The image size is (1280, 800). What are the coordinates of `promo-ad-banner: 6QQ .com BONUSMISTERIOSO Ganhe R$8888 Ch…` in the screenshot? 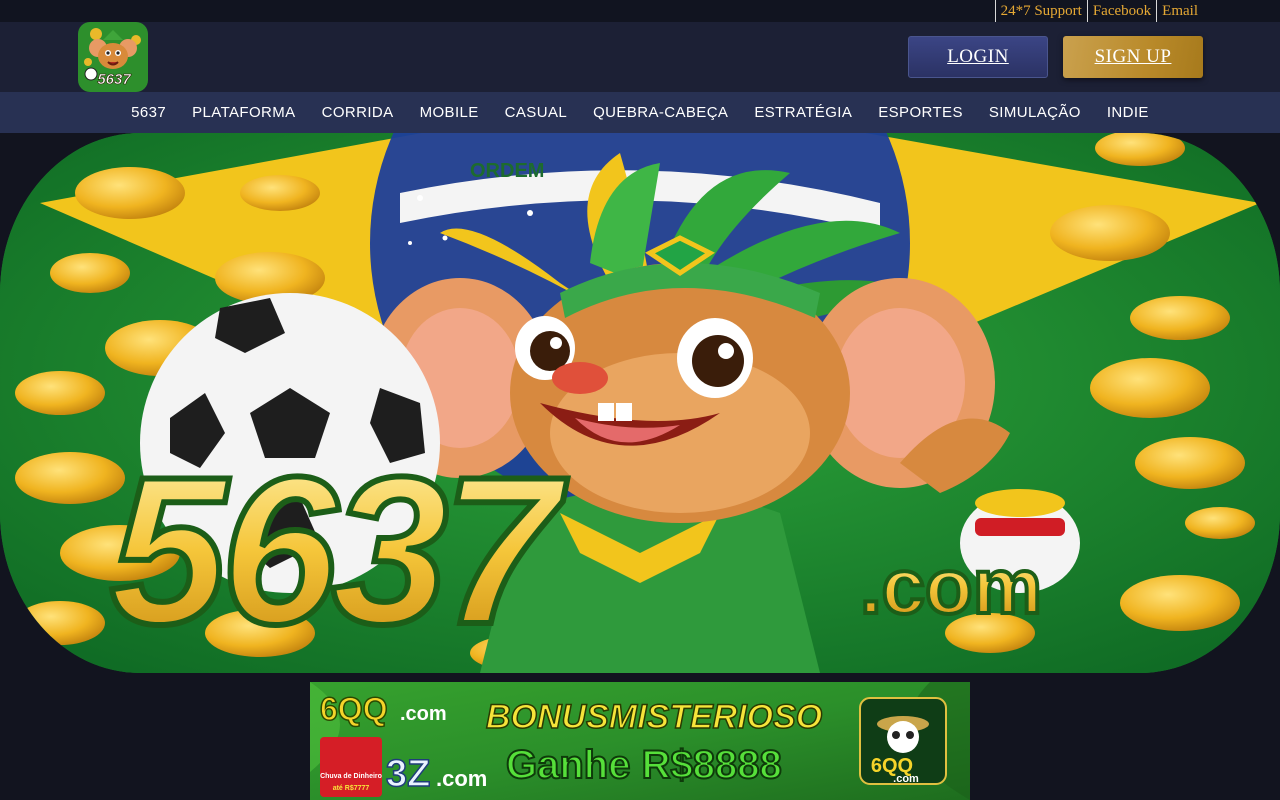 It's located at (640, 741).